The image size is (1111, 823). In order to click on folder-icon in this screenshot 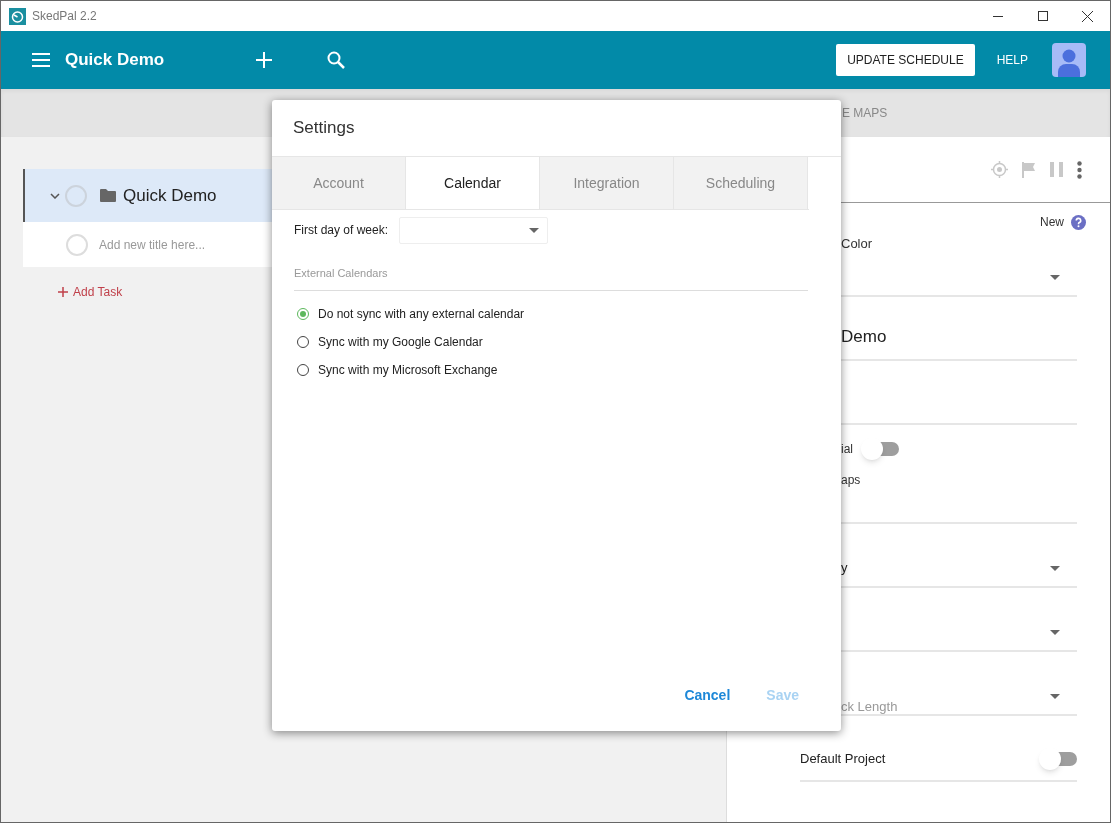, I will do `click(108, 195)`.